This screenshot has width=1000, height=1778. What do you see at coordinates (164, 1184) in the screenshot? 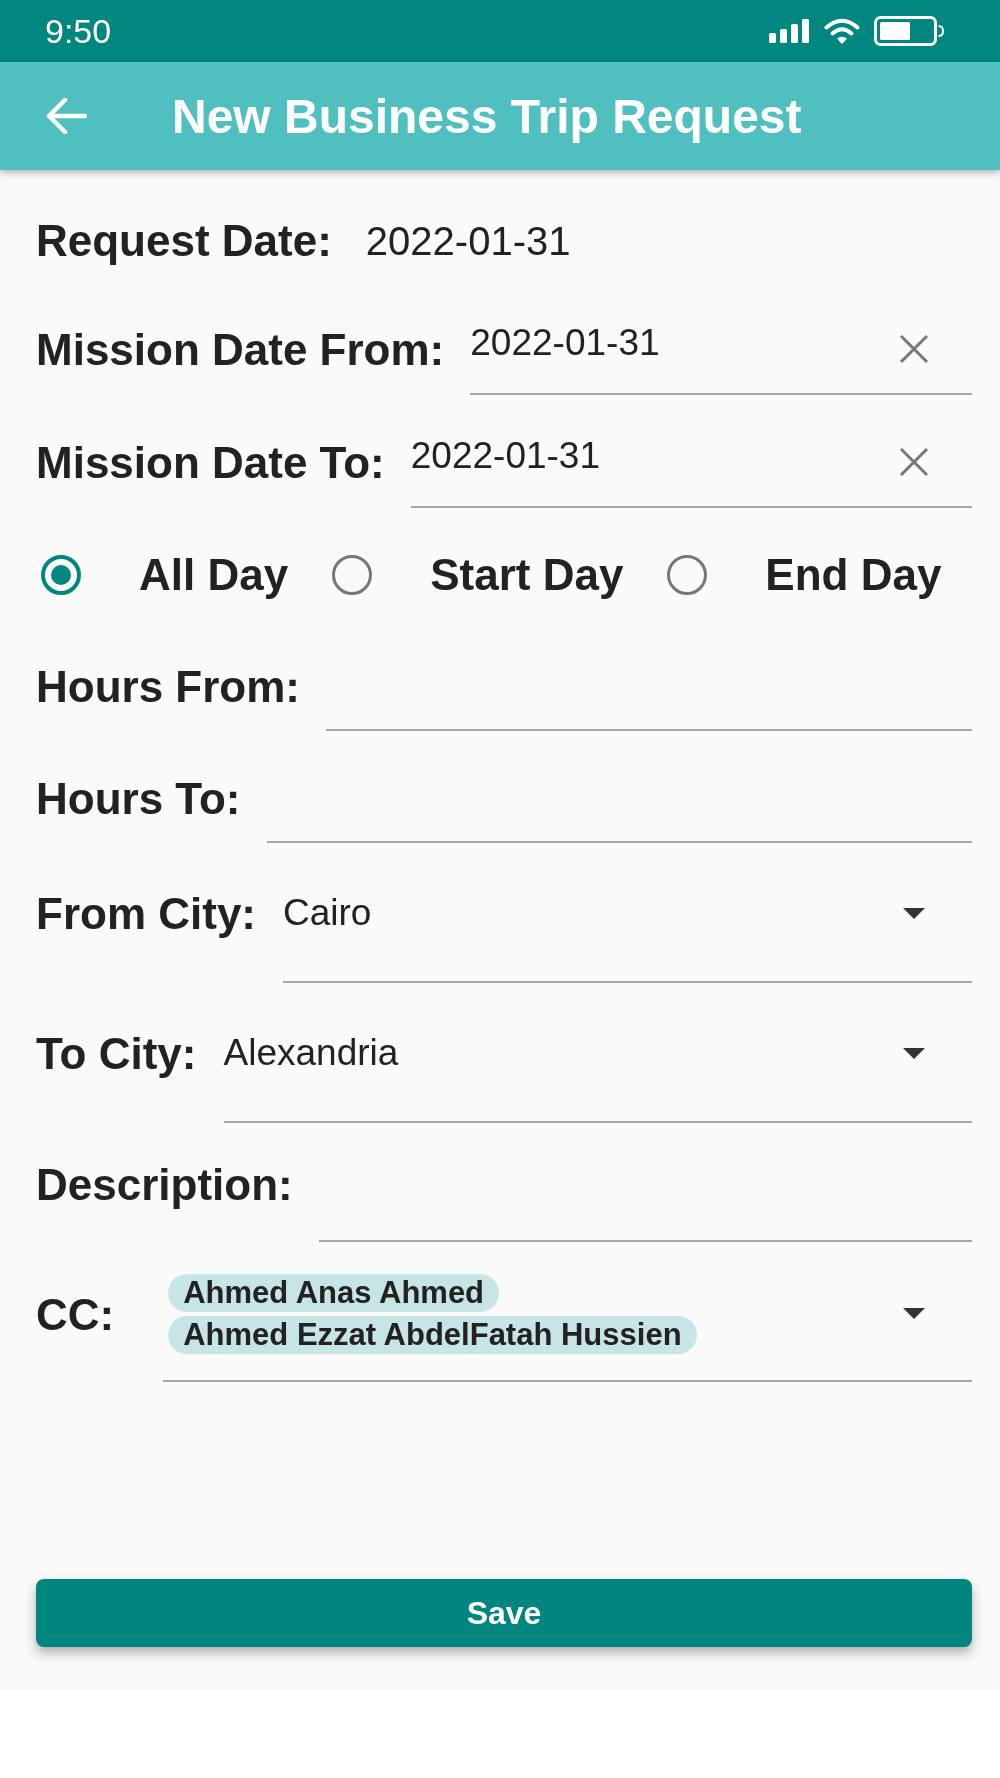
I see `field-label: Description:` at bounding box center [164, 1184].